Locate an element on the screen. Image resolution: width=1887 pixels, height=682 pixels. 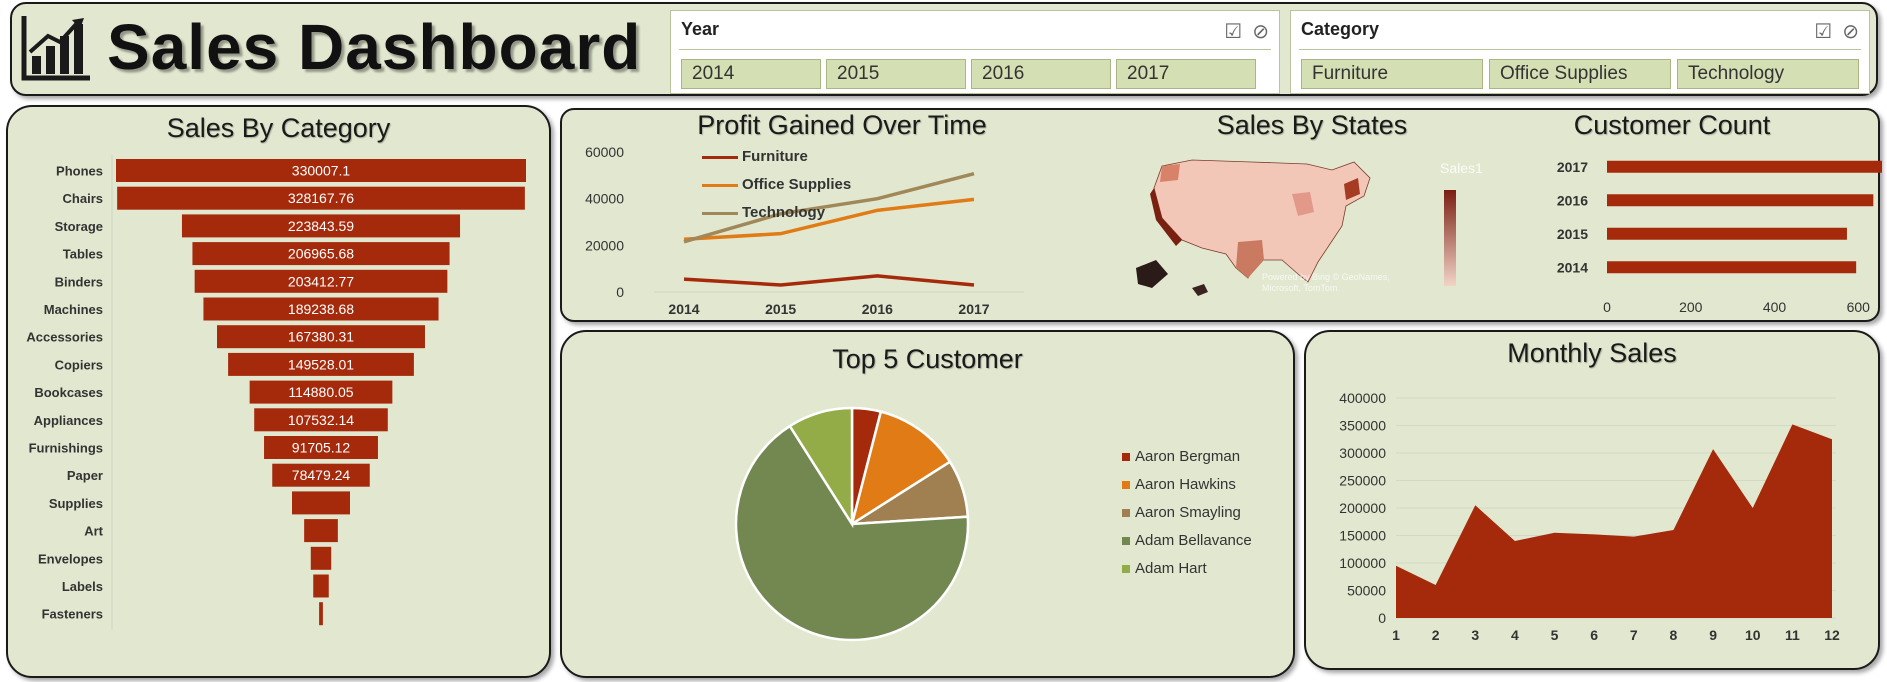
slicer-item-2014: 2014 is located at coordinates (751, 74).